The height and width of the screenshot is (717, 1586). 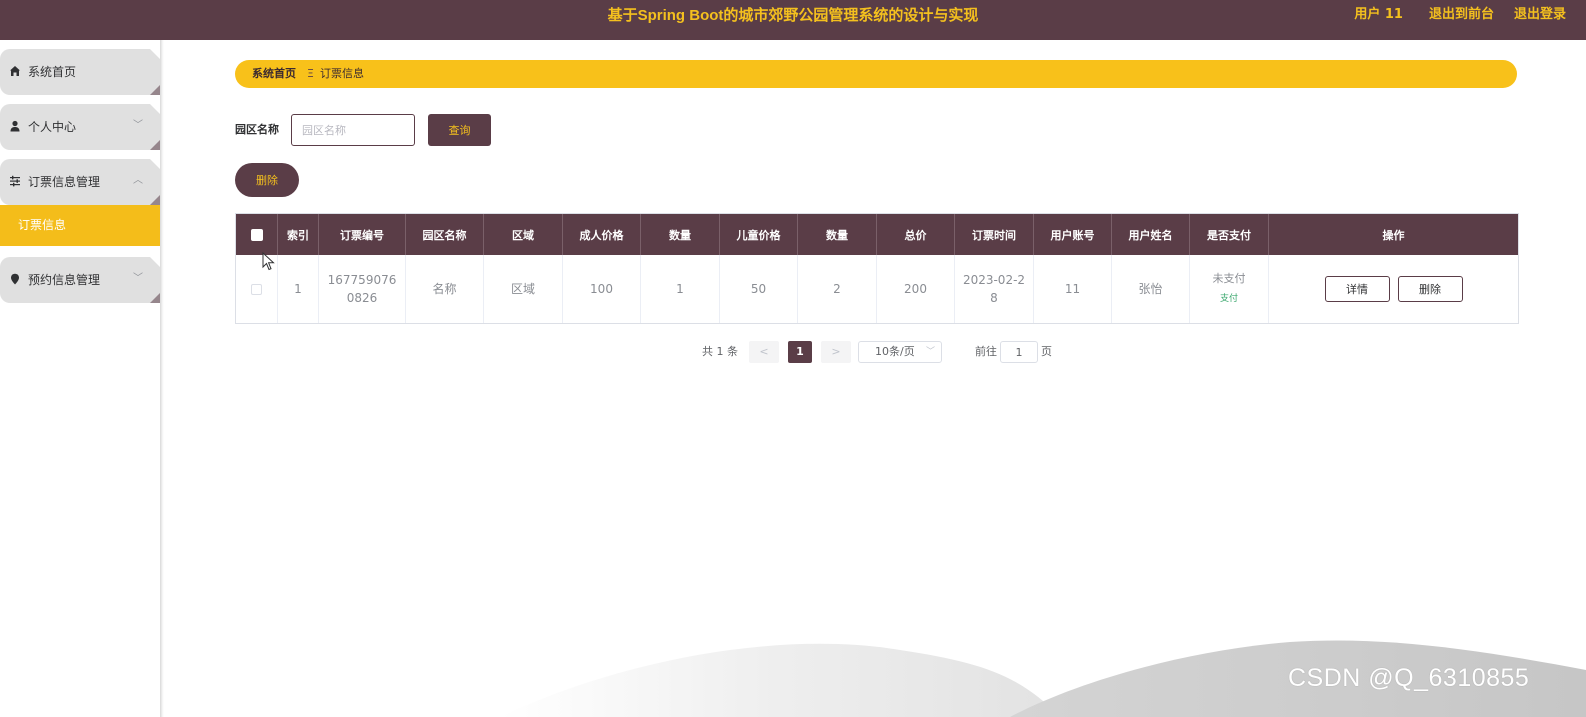 I want to click on park-name-search-input, so click(x=353, y=130).